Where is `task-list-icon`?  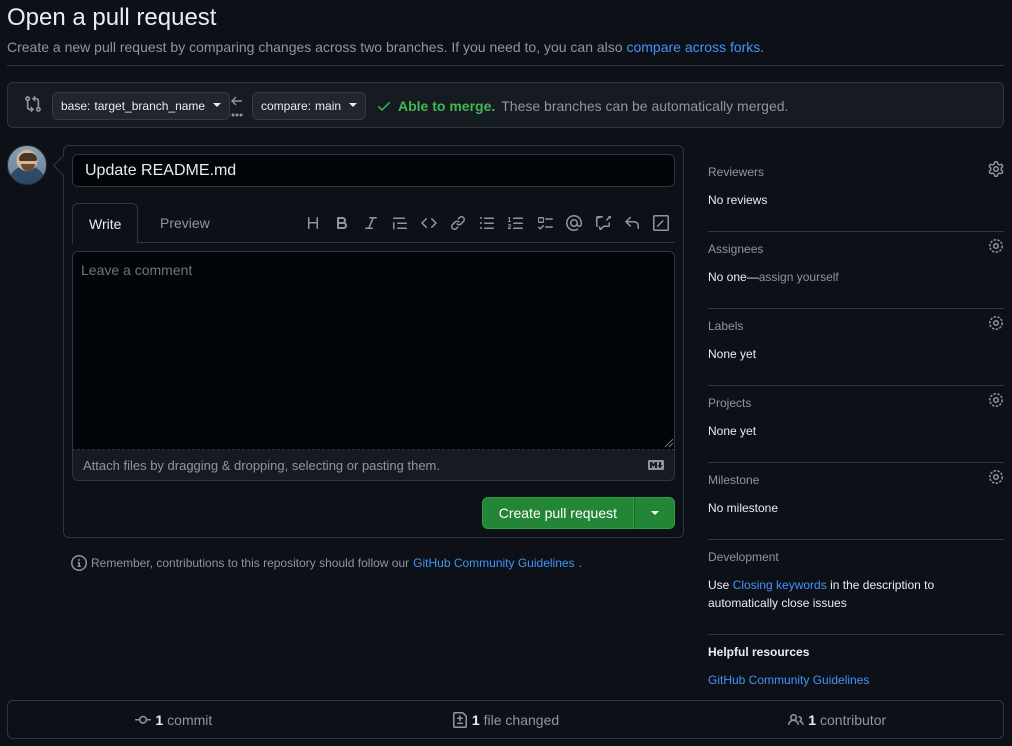
task-list-icon is located at coordinates (544, 223).